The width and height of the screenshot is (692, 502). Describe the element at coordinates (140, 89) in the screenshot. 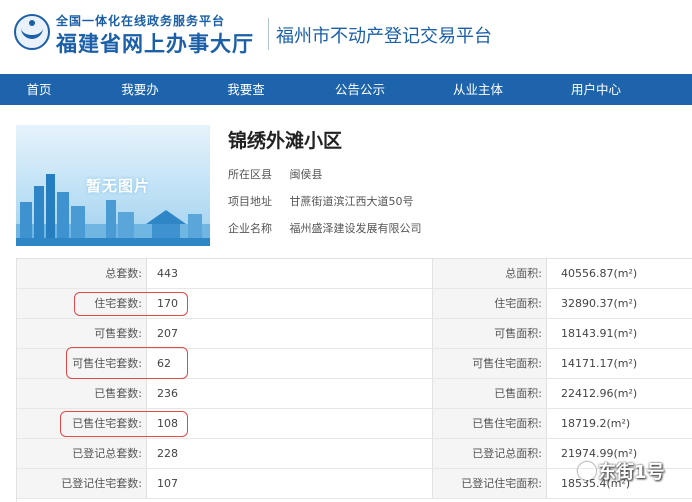

I see `nav-item-apply: 我要办` at that location.